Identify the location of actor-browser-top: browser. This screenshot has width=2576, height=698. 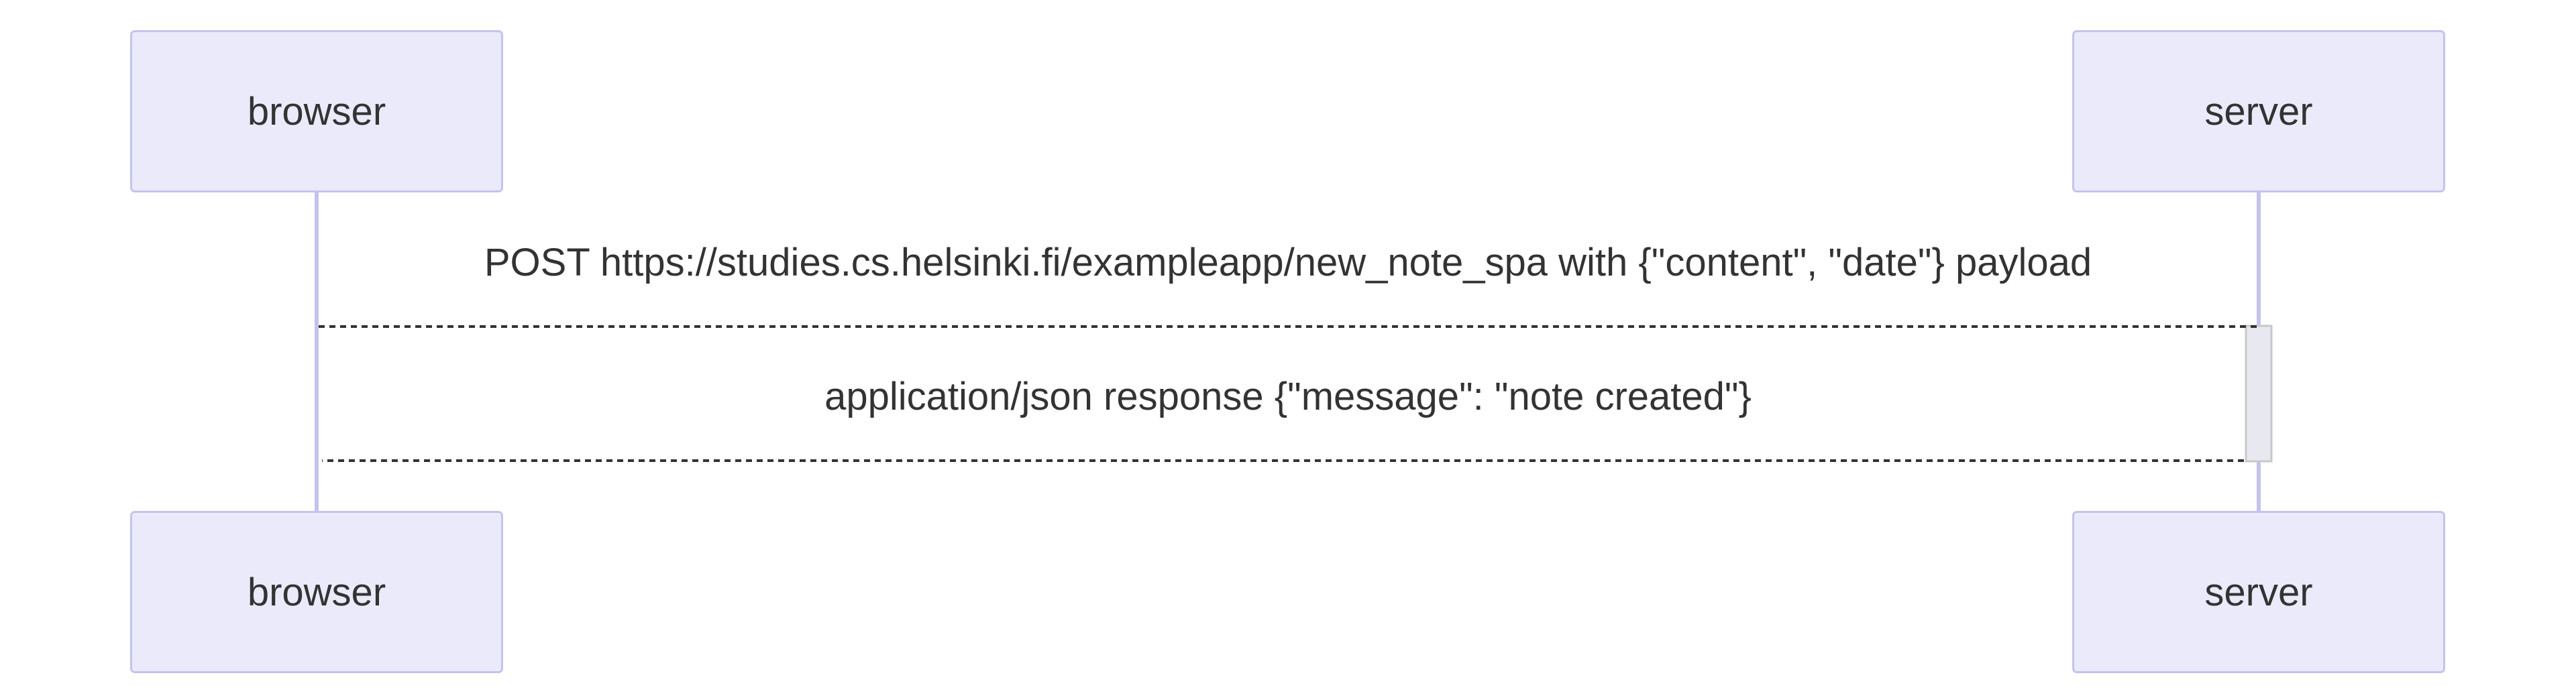
(316, 111).